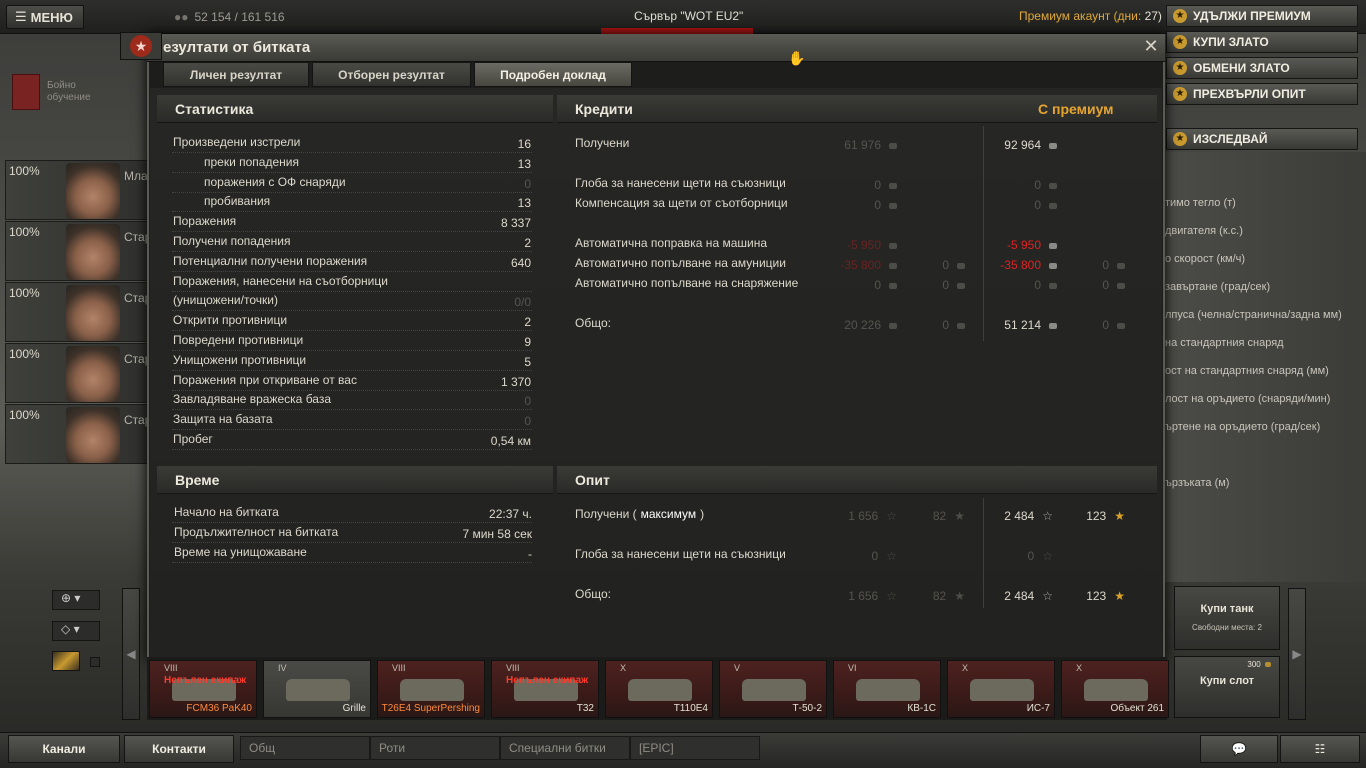 Image resolution: width=1366 pixels, height=768 pixels. I want to click on right-menu-button: ★ ОБМЕНИ ЗЛАТО, so click(1262, 68).